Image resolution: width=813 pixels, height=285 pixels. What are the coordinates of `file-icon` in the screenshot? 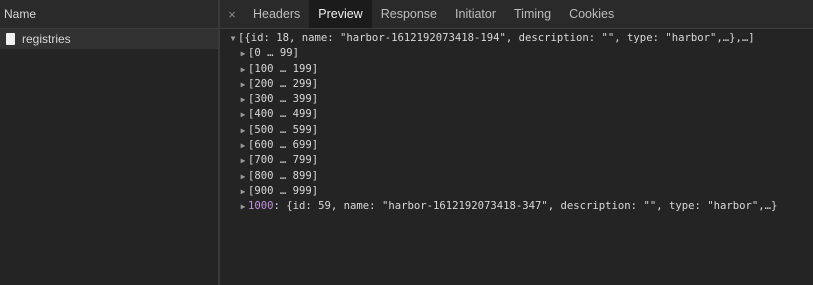 It's located at (10, 39).